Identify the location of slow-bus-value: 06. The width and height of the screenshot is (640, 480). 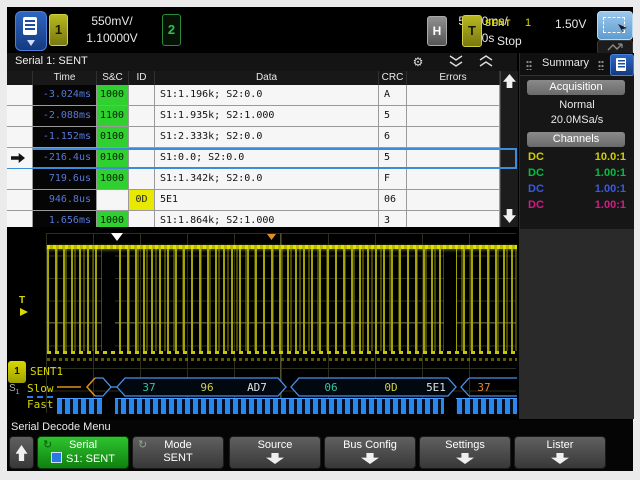
(330, 387).